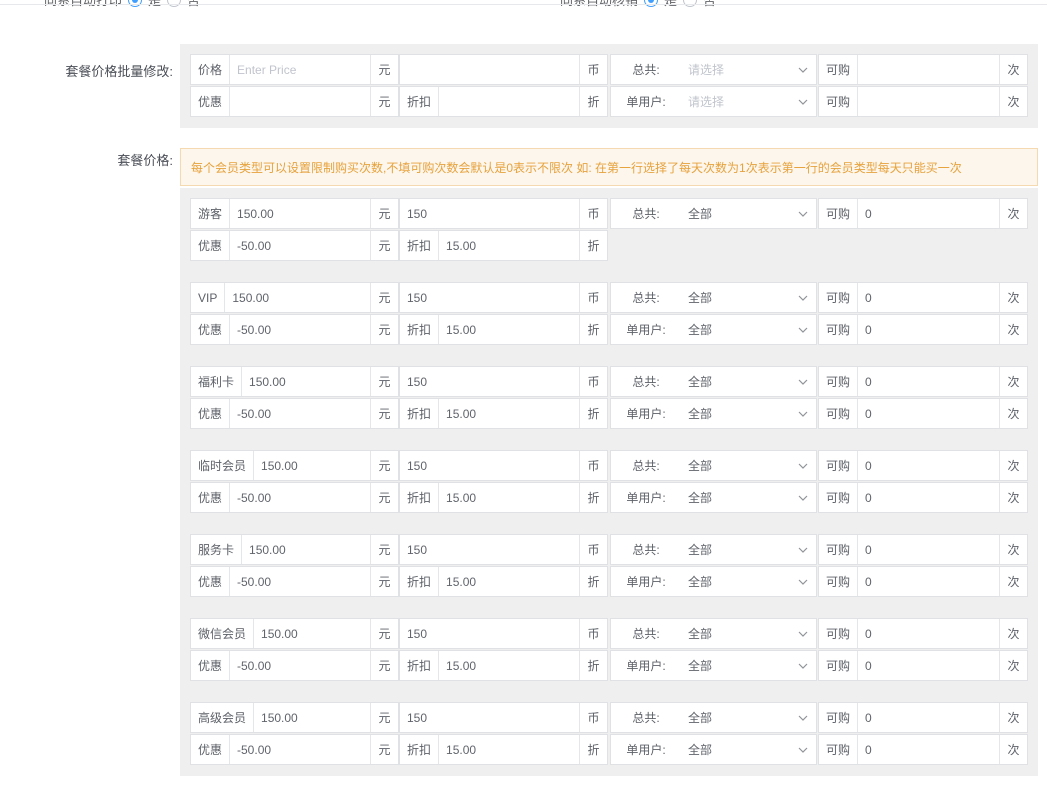 This screenshot has height=786, width=1047. What do you see at coordinates (923, 69) in the screenshot?
I see `batch-can-buy-field: 可购 次` at bounding box center [923, 69].